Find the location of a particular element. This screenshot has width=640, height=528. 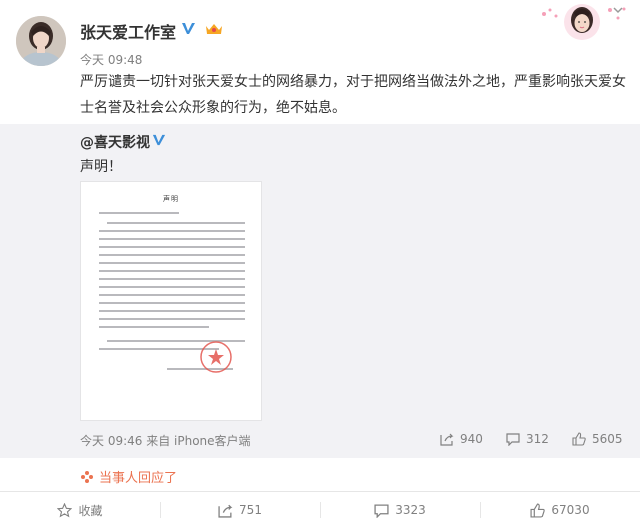

comment-button: 3323 is located at coordinates (400, 510).